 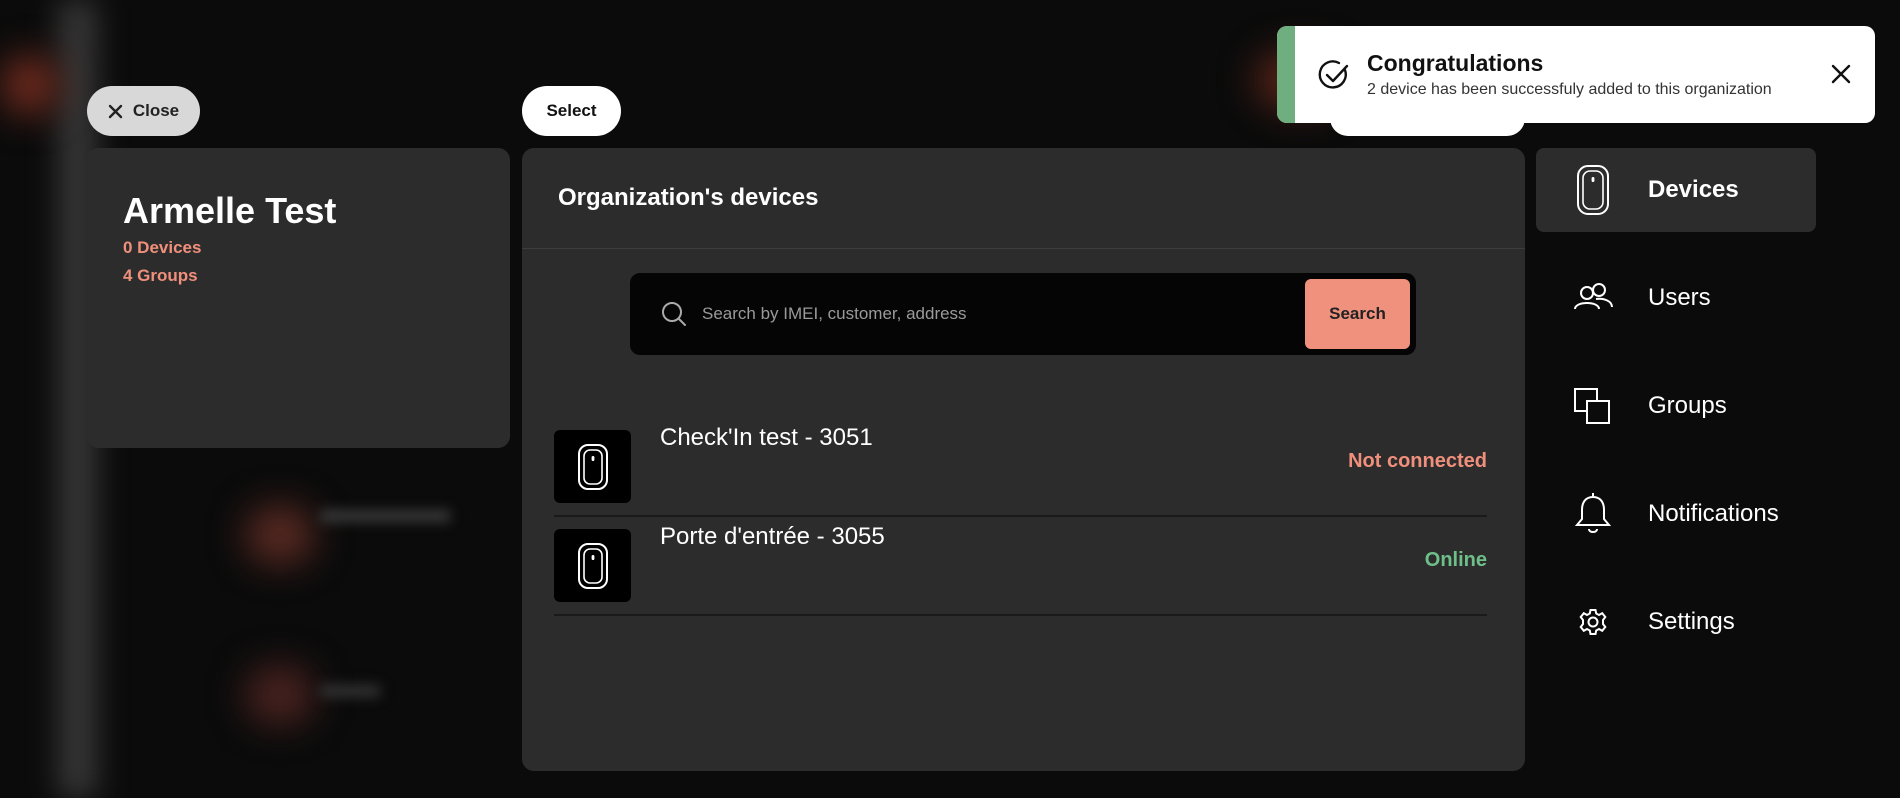 I want to click on nav-item-label: Settings, so click(x=1691, y=621).